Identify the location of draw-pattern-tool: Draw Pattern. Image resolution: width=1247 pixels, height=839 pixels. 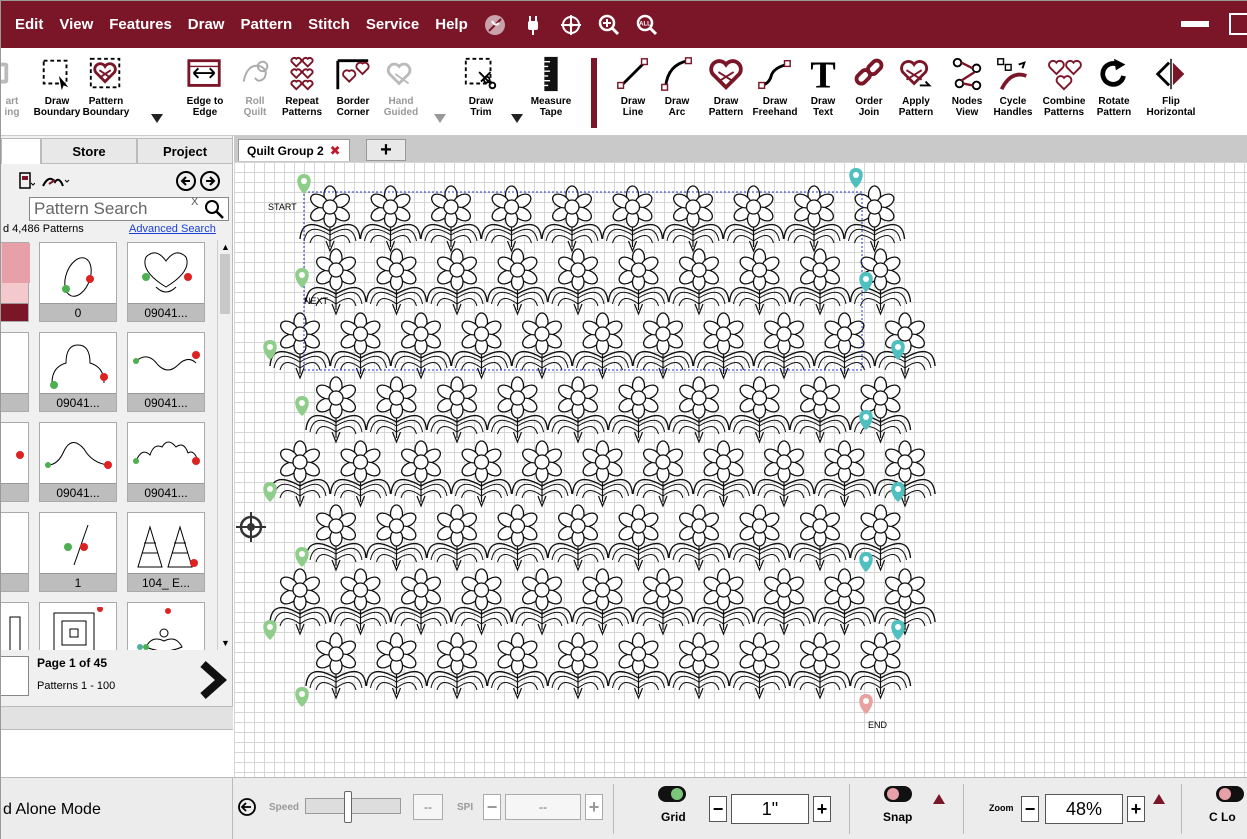
(726, 93).